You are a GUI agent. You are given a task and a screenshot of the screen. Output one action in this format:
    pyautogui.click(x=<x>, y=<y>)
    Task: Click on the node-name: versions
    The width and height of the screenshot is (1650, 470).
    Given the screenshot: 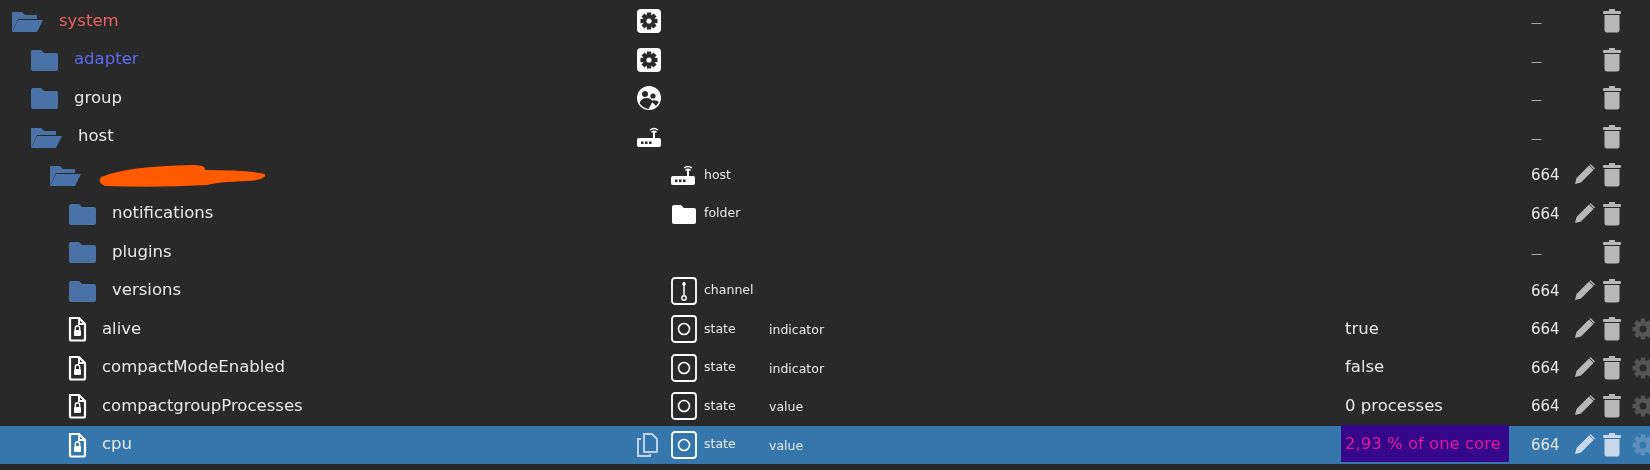 What is the action you would take?
    pyautogui.click(x=147, y=290)
    